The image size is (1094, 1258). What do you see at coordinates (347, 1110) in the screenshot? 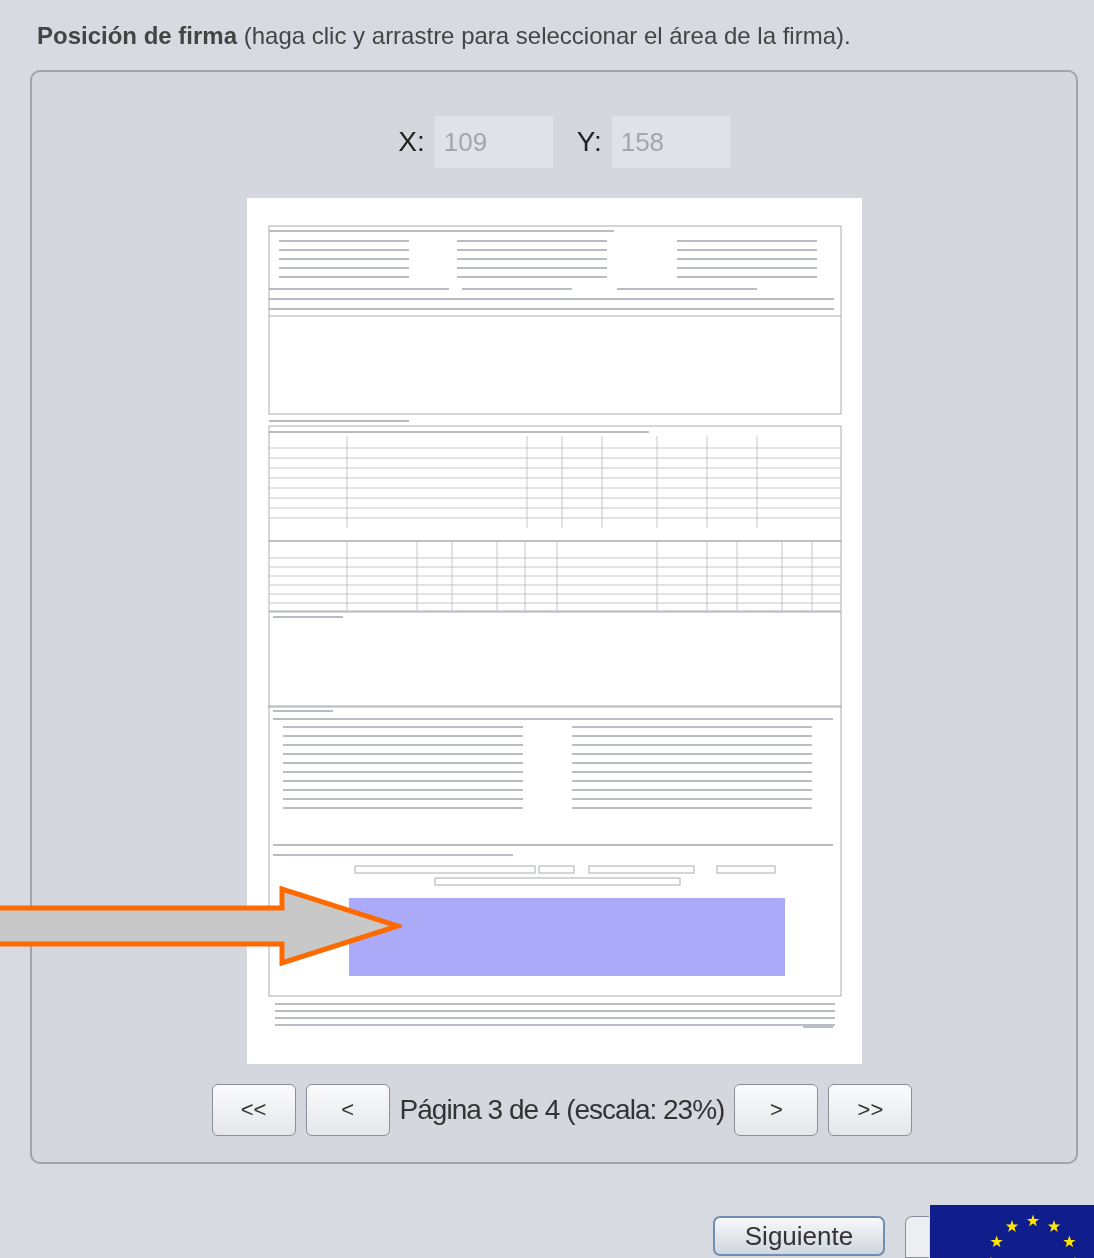
I see `previous-page-button: <` at bounding box center [347, 1110].